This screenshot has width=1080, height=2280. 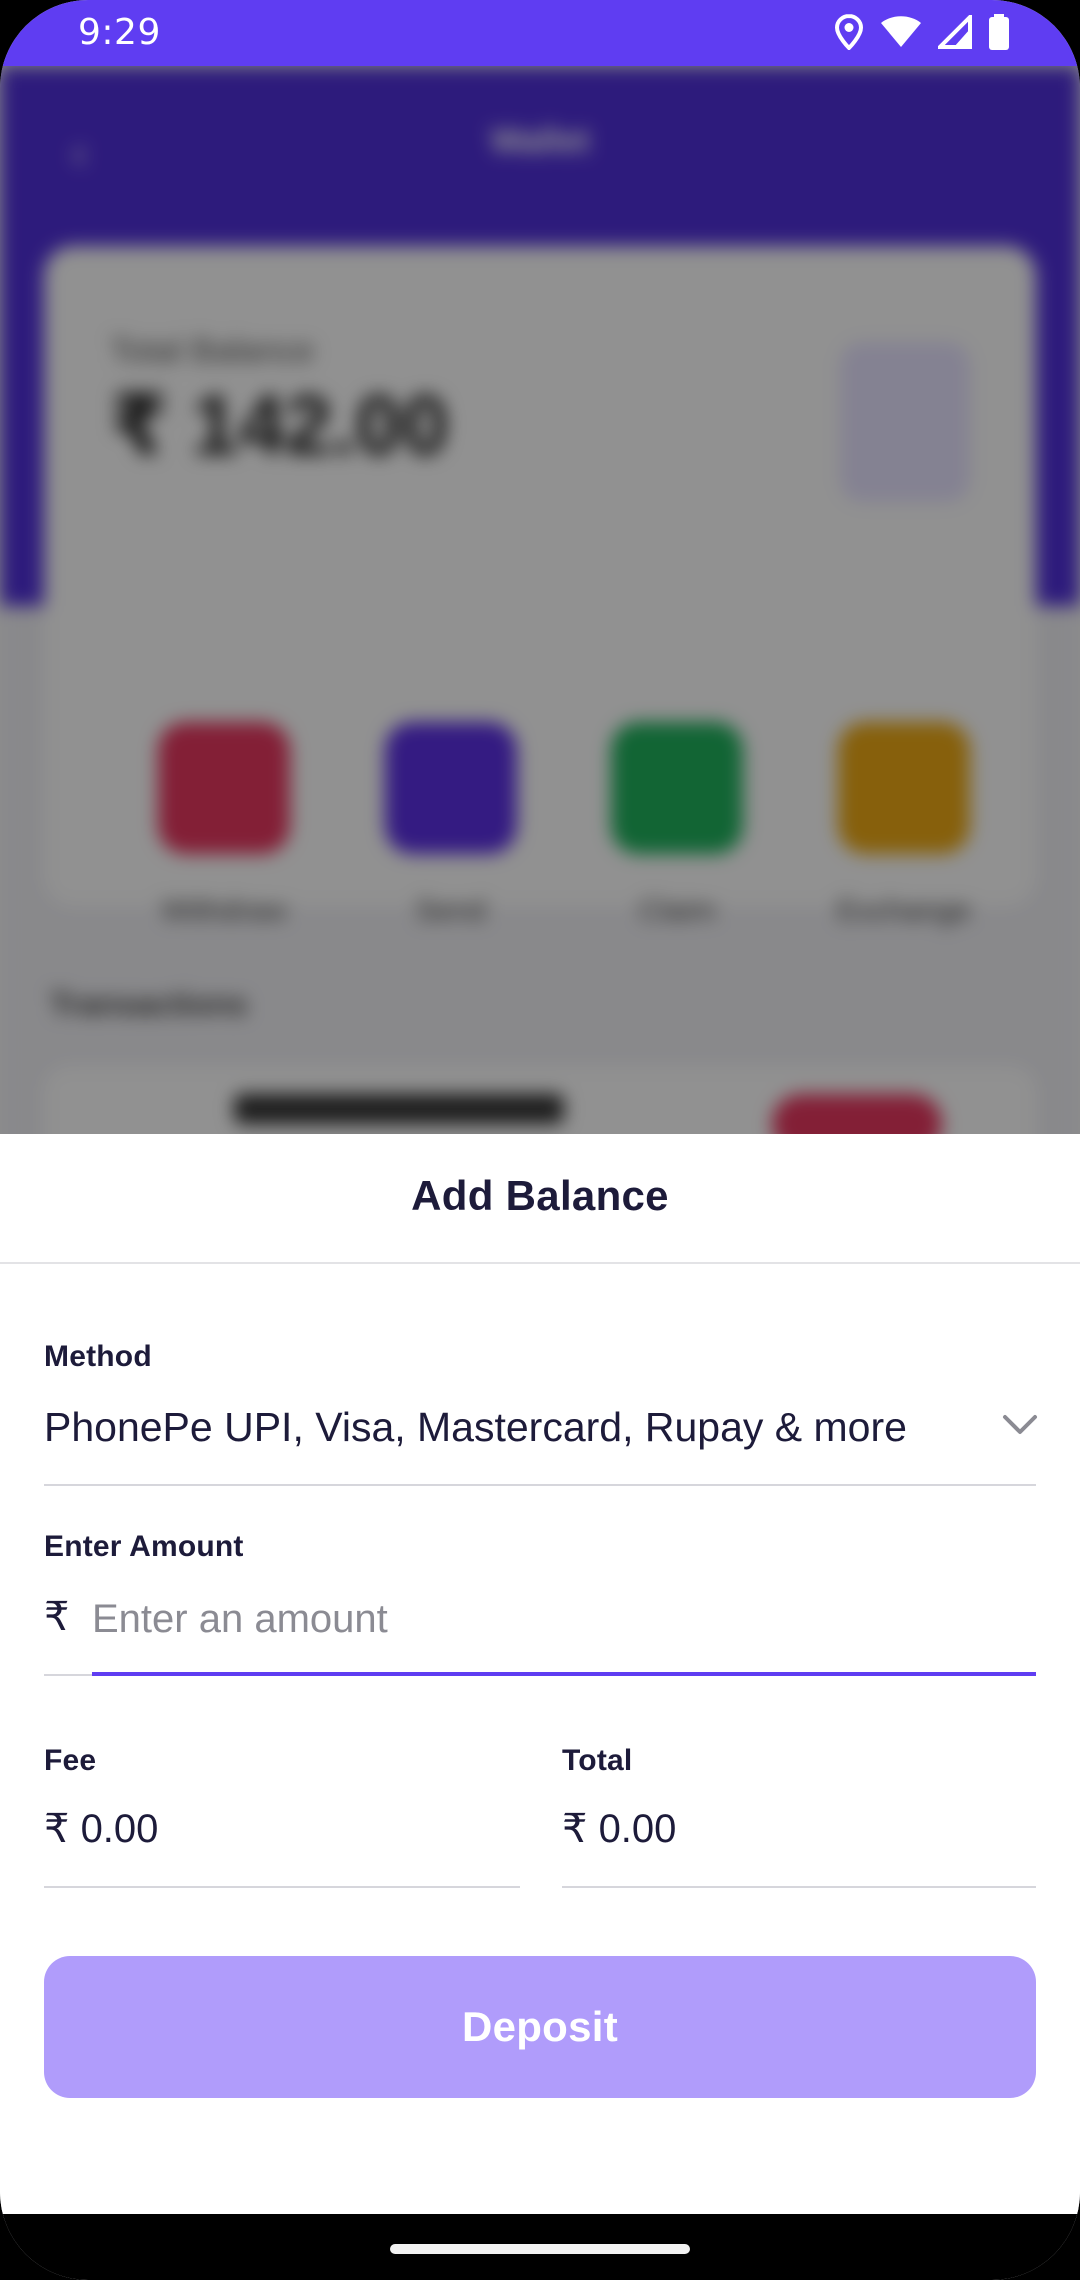 What do you see at coordinates (597, 1760) in the screenshot?
I see `total-label: Total` at bounding box center [597, 1760].